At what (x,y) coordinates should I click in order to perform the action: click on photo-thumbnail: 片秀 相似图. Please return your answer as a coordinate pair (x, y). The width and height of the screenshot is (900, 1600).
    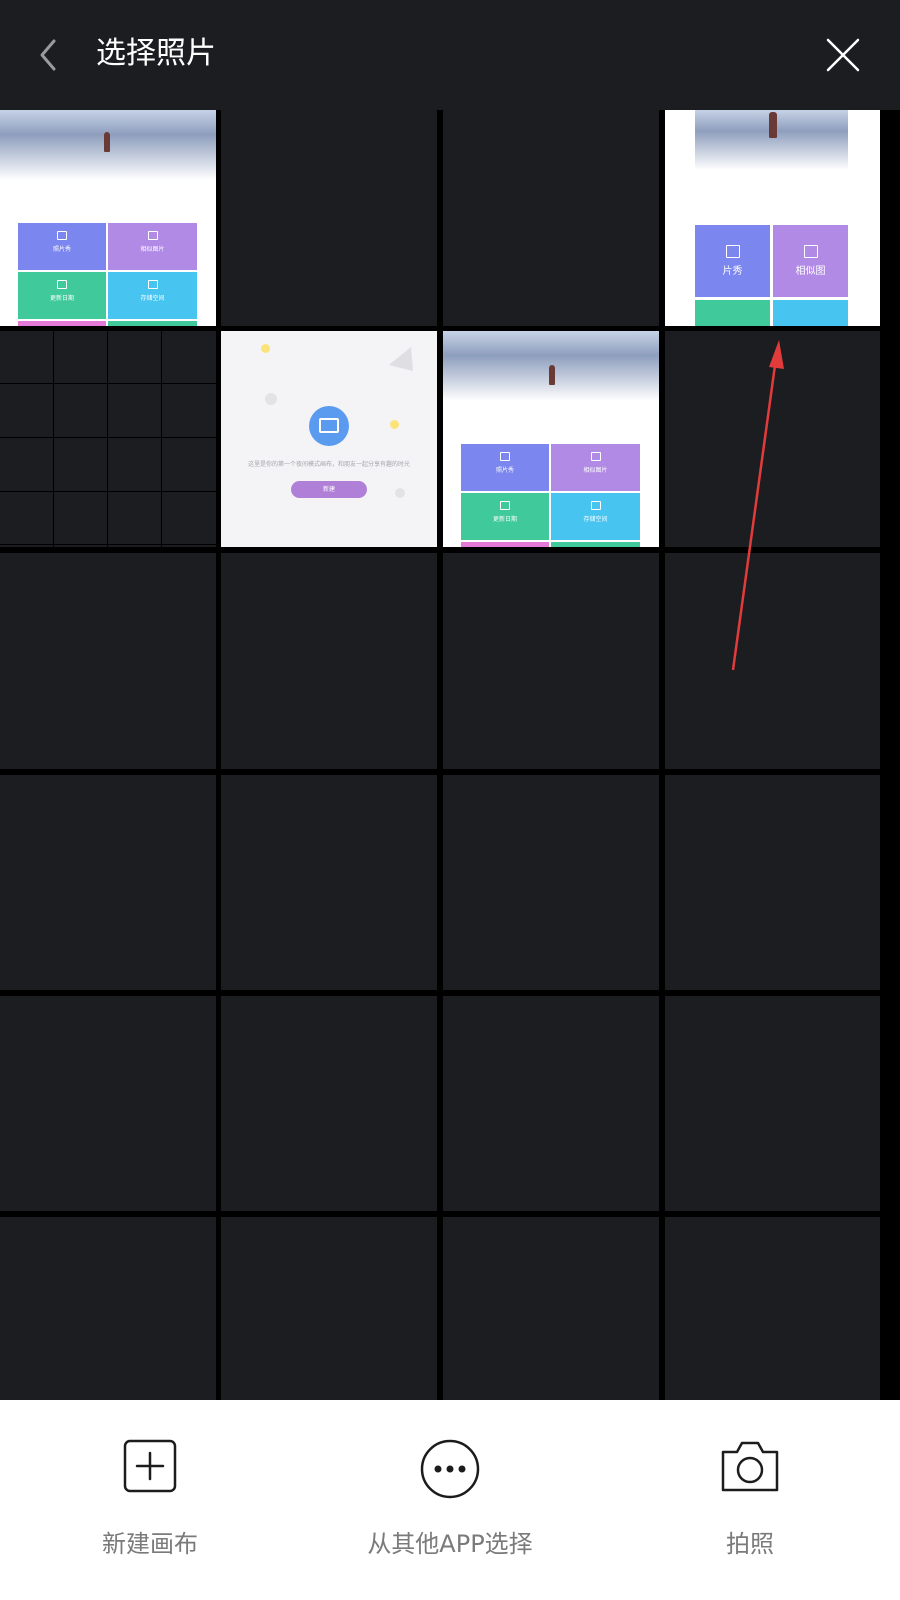
    Looking at the image, I should click on (772, 218).